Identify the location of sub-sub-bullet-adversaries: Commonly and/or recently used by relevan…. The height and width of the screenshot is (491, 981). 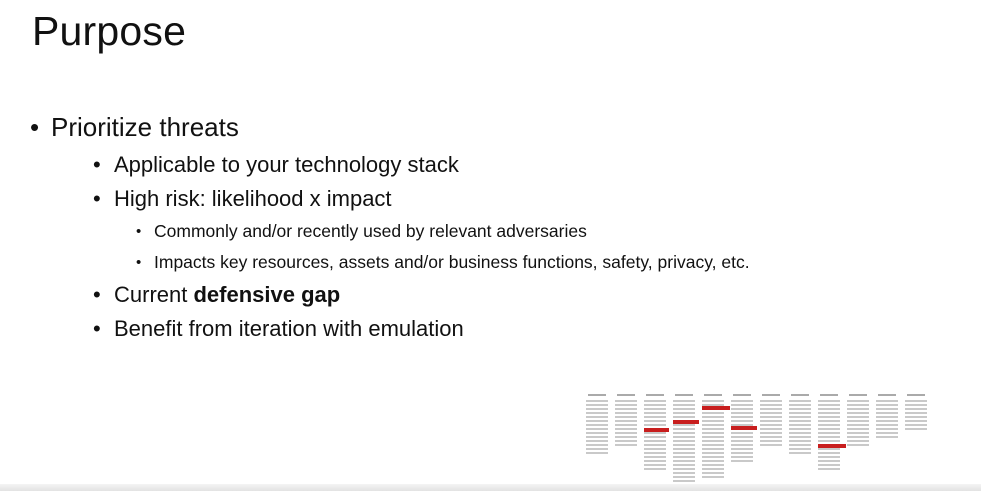
(490, 231).